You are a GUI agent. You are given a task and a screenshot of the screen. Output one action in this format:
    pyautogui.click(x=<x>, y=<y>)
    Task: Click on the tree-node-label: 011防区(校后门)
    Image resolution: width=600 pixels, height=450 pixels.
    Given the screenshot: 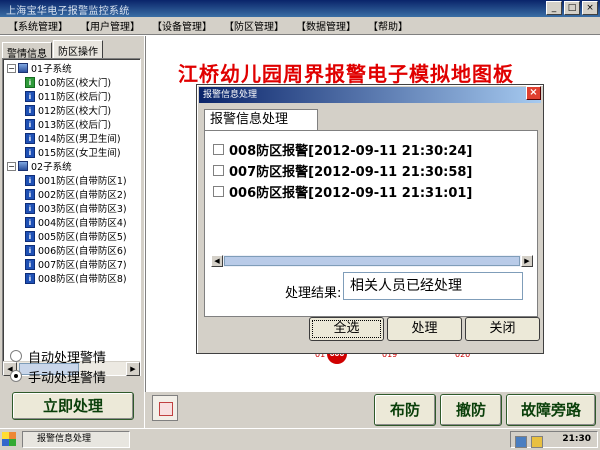 What is the action you would take?
    pyautogui.click(x=75, y=97)
    